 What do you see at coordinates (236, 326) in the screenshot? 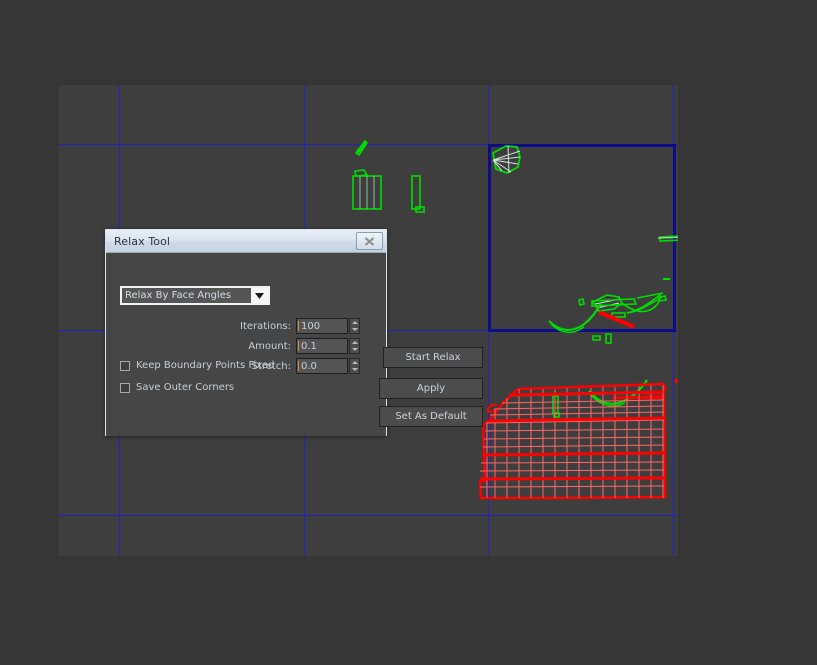
I see `iterations-row: Iterations: 100` at bounding box center [236, 326].